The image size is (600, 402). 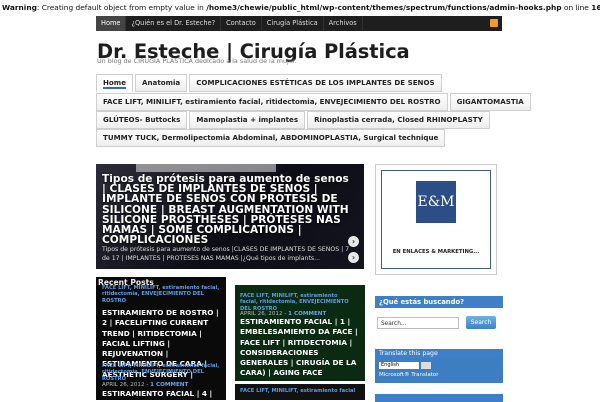 I want to click on mainnav-home-label: Home, so click(x=115, y=83).